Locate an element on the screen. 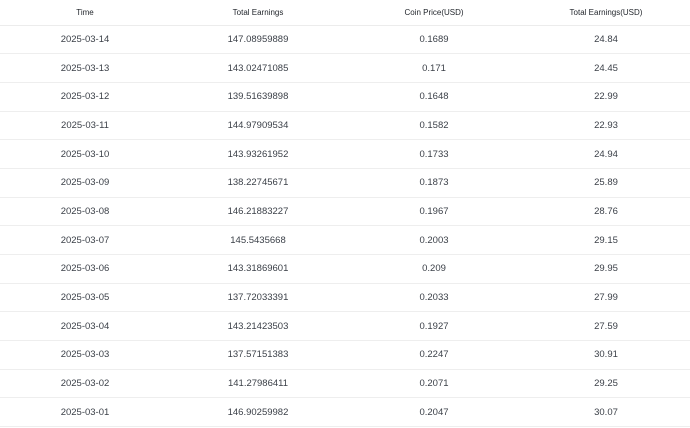 Image resolution: width=690 pixels, height=428 pixels. cell-total-earnings-usd: 28.76 is located at coordinates (606, 211).